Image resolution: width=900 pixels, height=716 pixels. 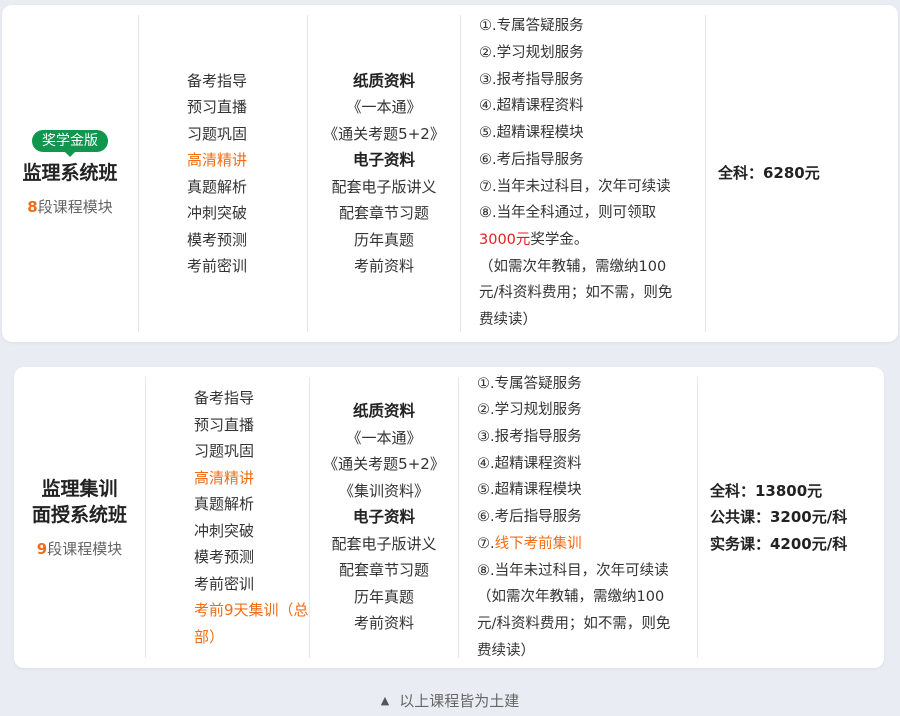 I want to click on service-line: ③.报考指导服务, so click(x=585, y=437).